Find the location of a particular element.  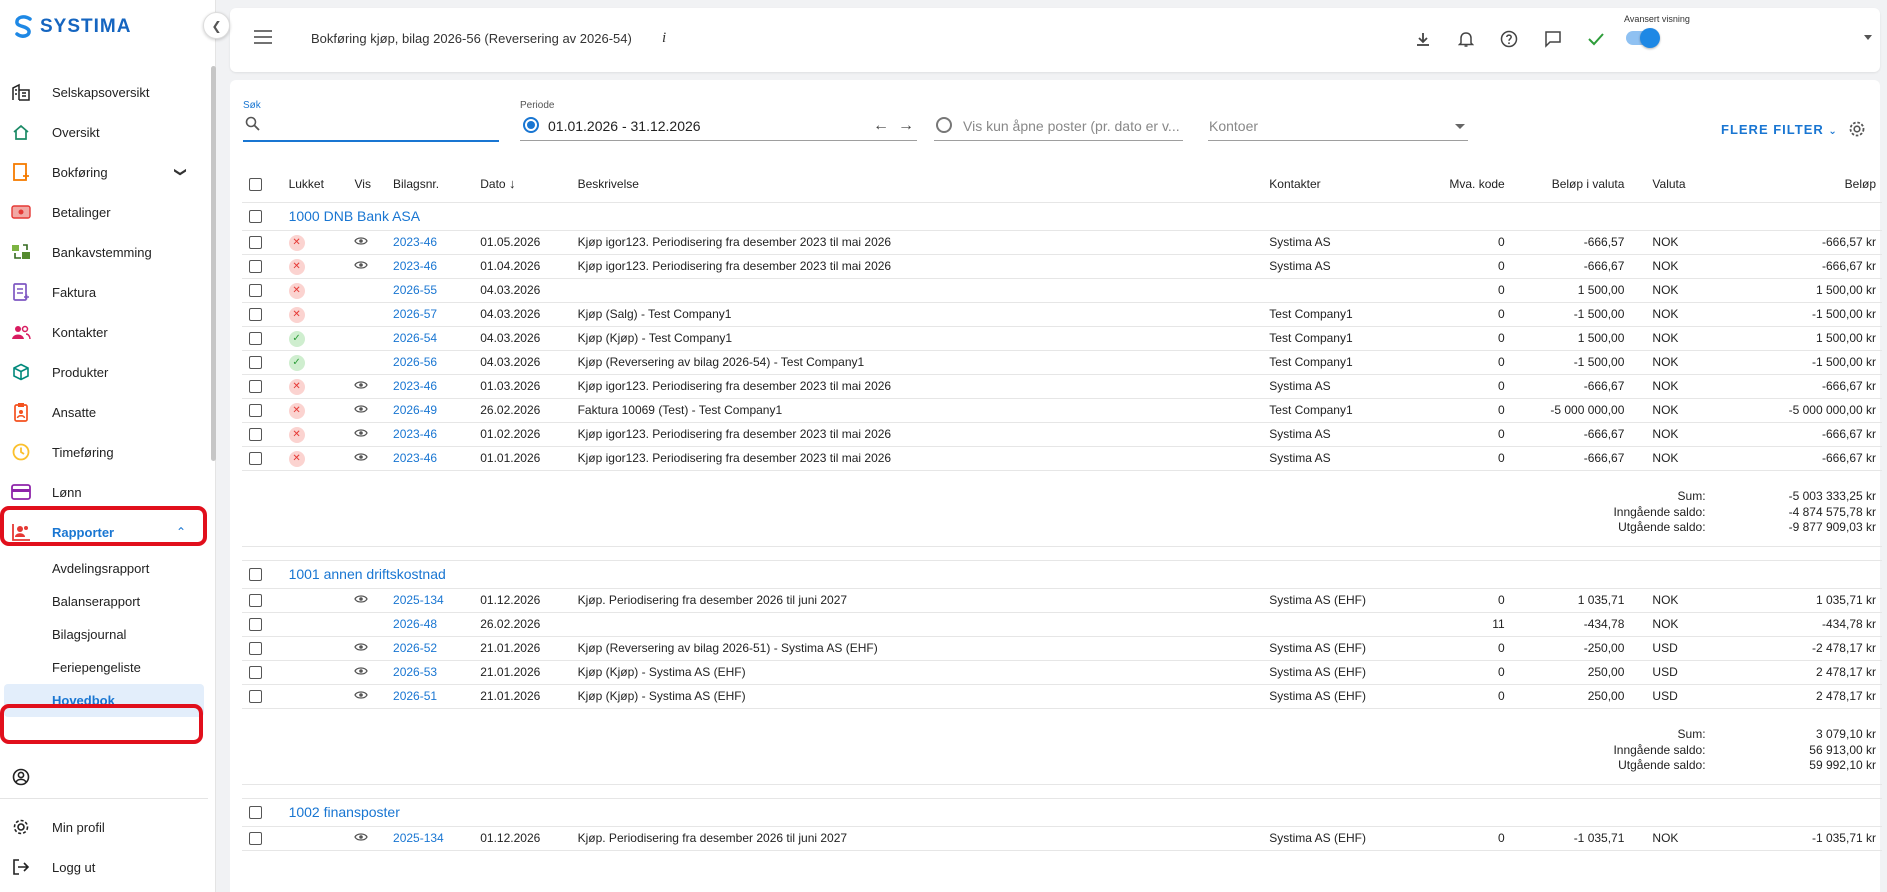

voucher-link: 2026-54 is located at coordinates (431, 338).